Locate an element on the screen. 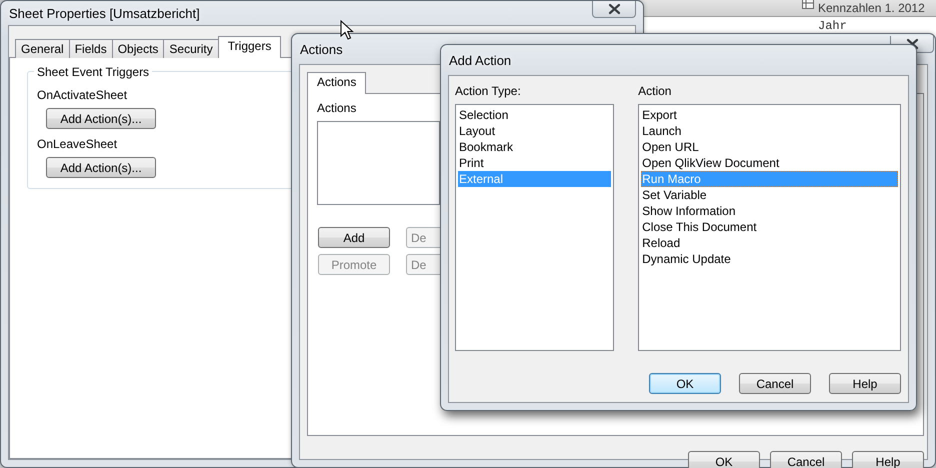 The image size is (936, 468). list-item: Print is located at coordinates (535, 163).